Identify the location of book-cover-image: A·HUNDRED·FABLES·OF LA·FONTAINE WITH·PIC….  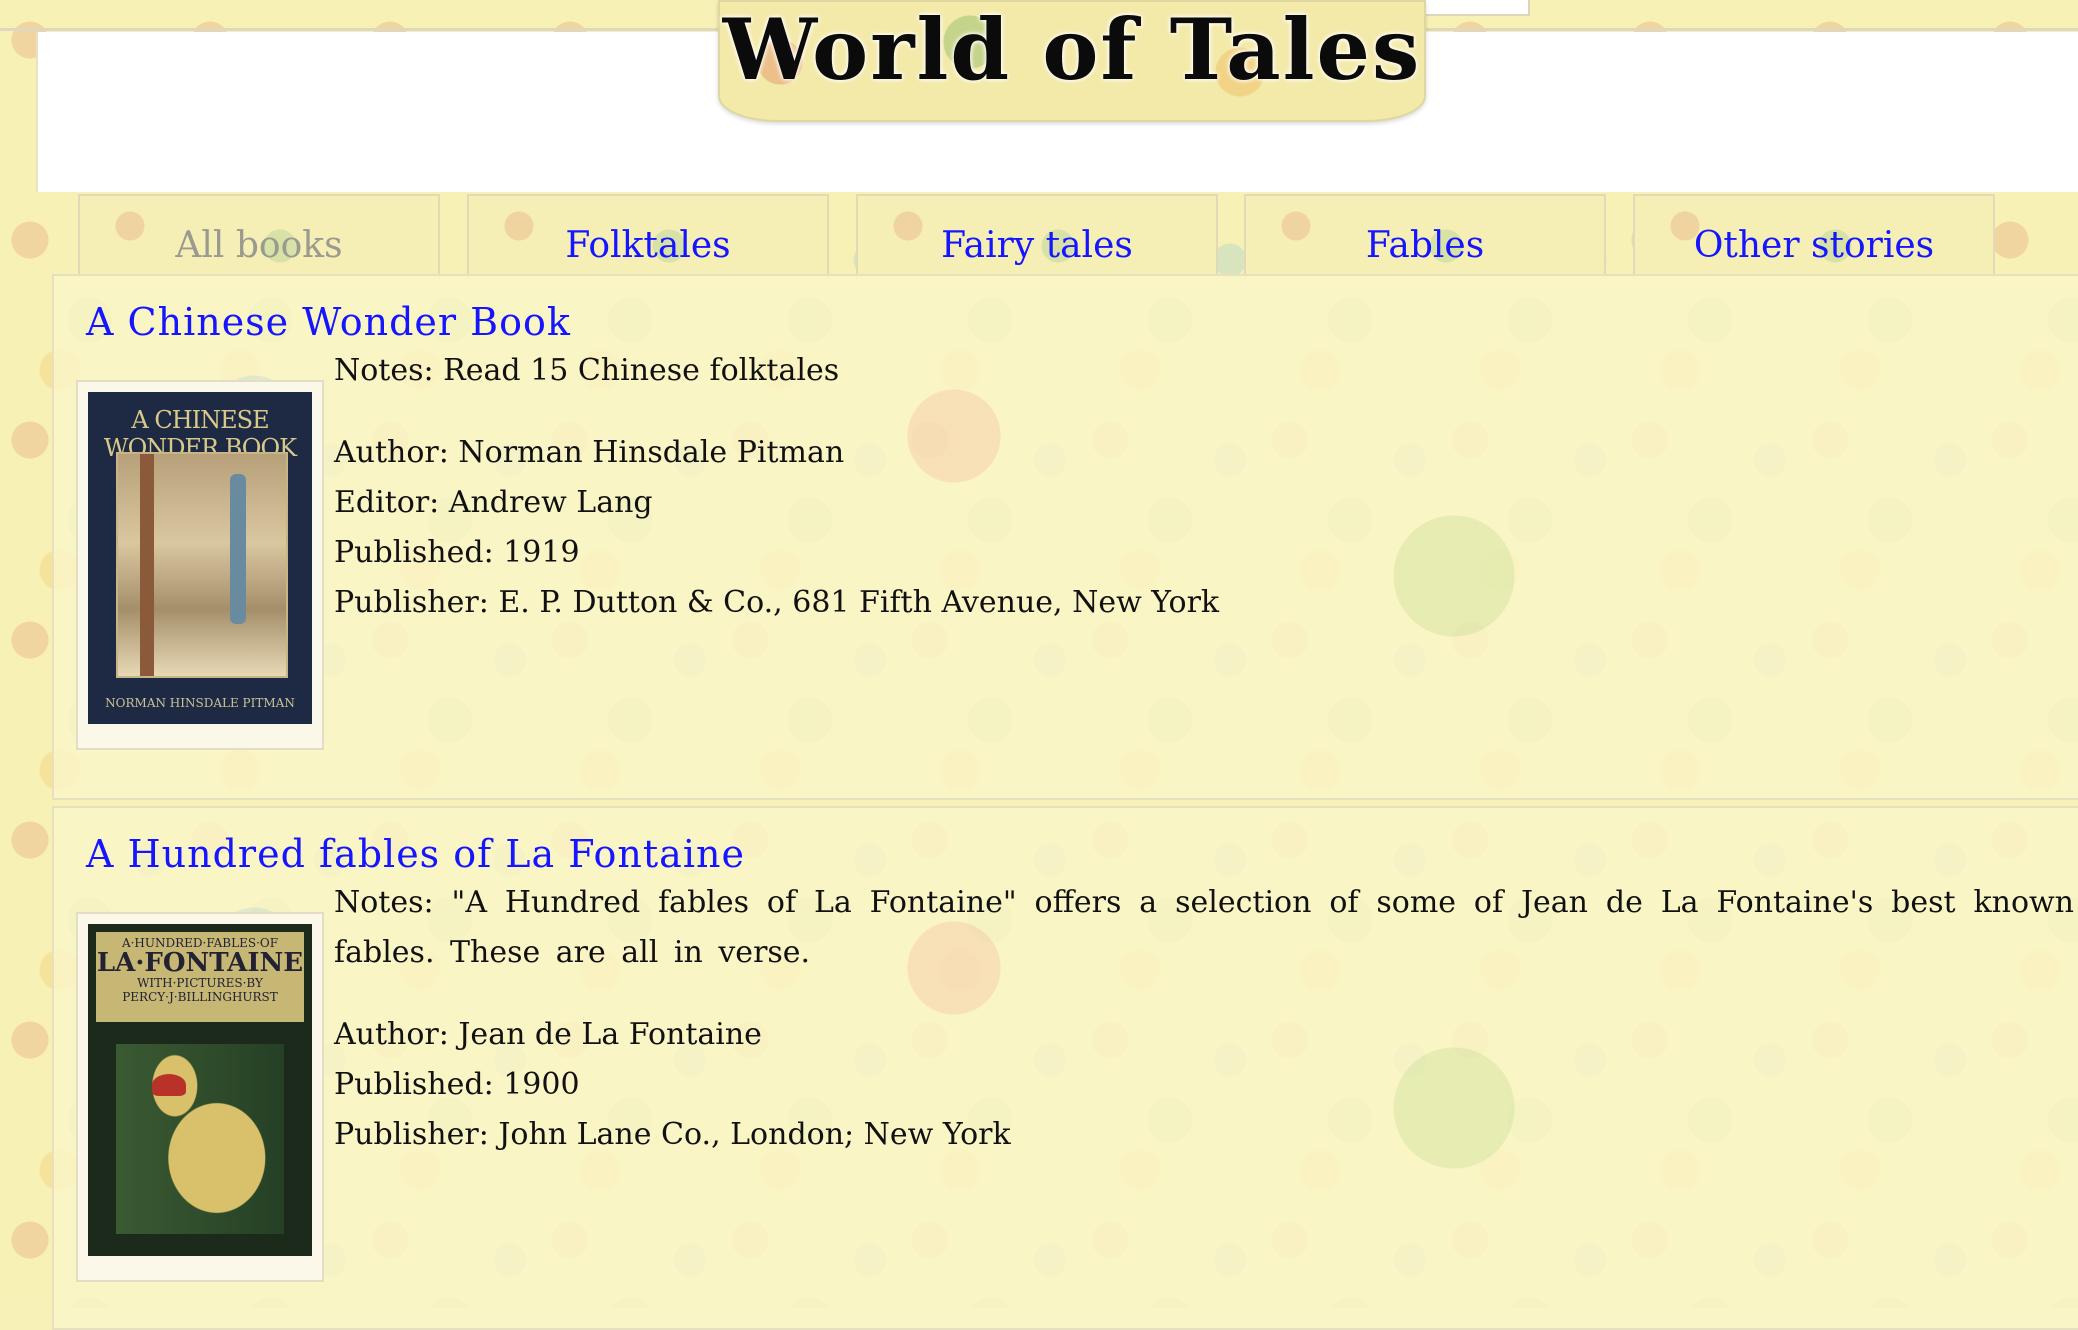
(200, 1090).